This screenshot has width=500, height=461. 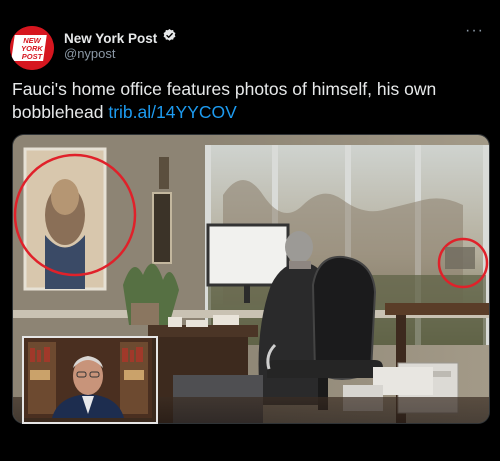 I want to click on more-options-icon: ···, so click(x=474, y=31).